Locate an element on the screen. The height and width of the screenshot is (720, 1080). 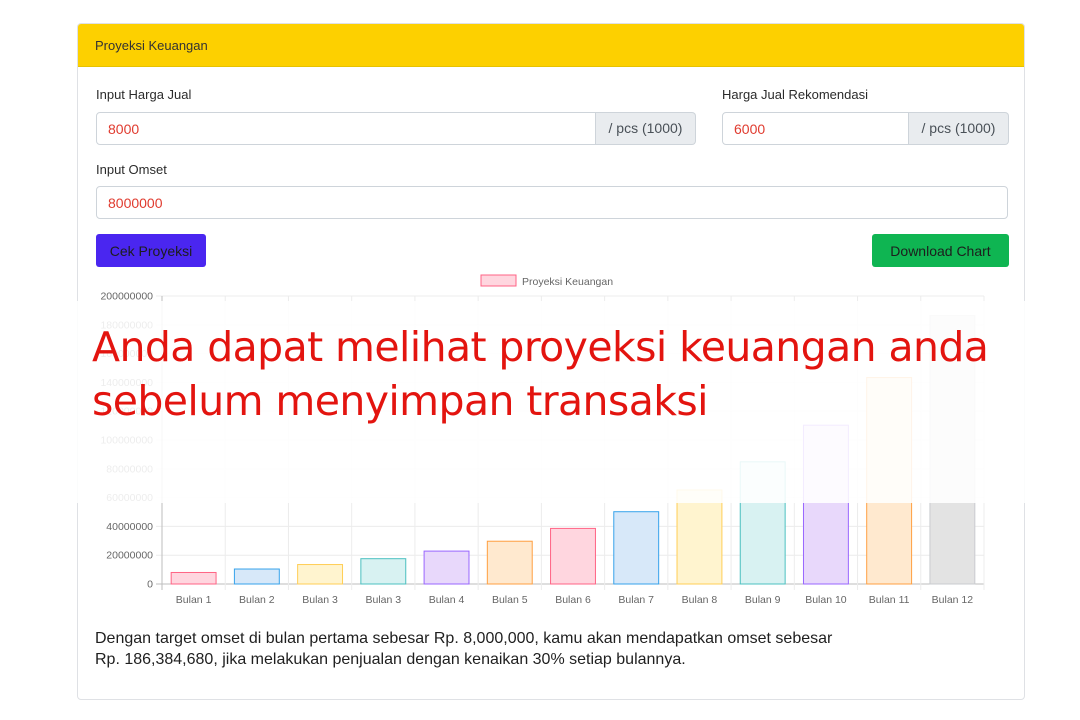
x-tick-label: Bulan 5 is located at coordinates (510, 600).